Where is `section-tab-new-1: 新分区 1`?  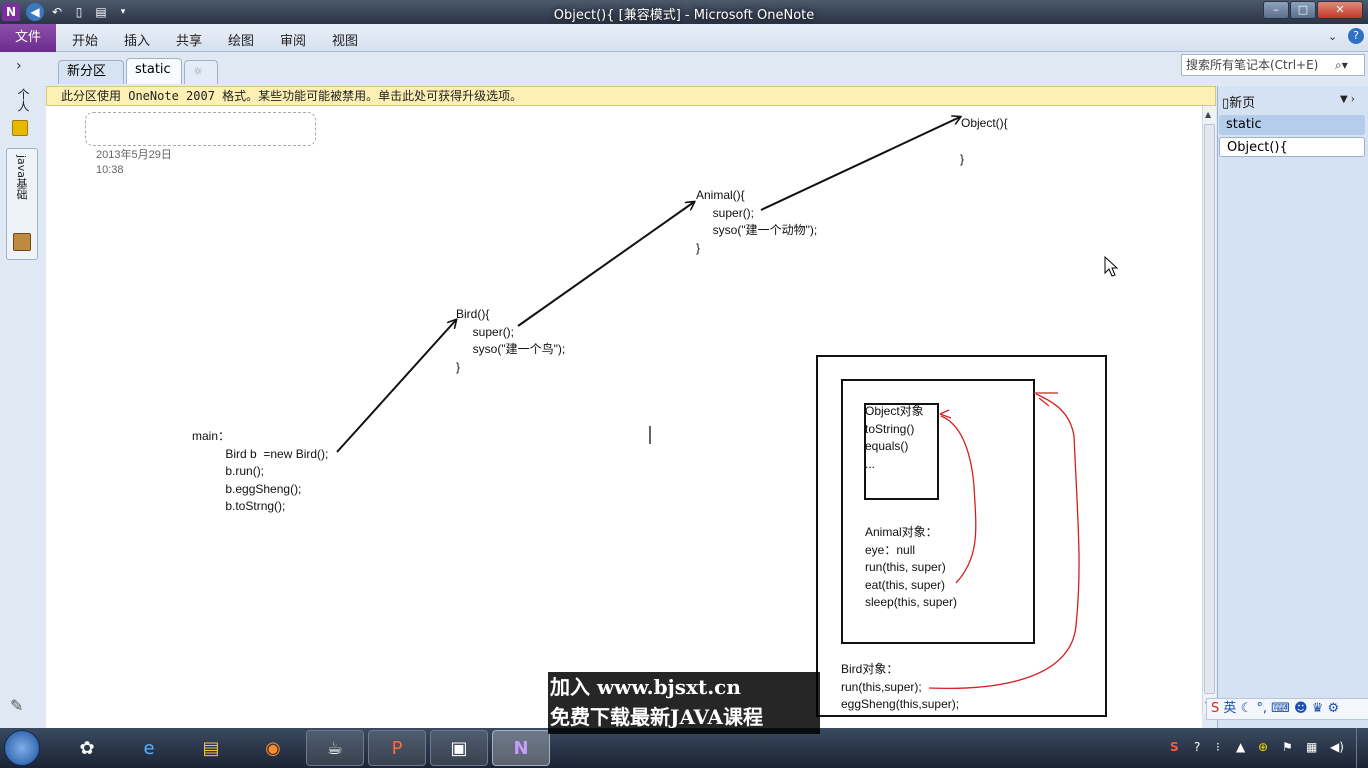
section-tab-new-1: 新分区 1 is located at coordinates (91, 80).